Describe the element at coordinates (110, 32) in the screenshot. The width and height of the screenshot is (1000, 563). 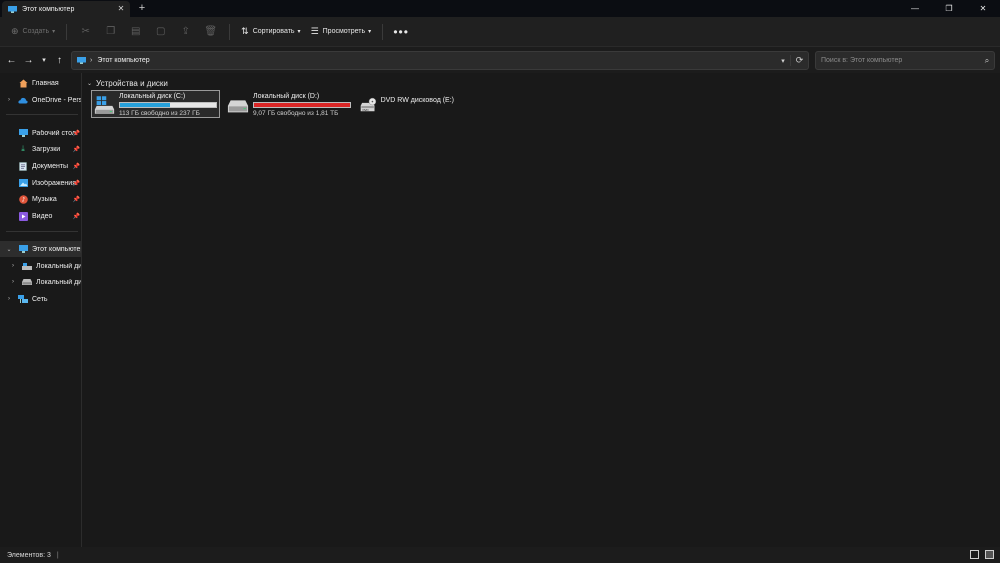
I see `copy-icon: ❐` at that location.